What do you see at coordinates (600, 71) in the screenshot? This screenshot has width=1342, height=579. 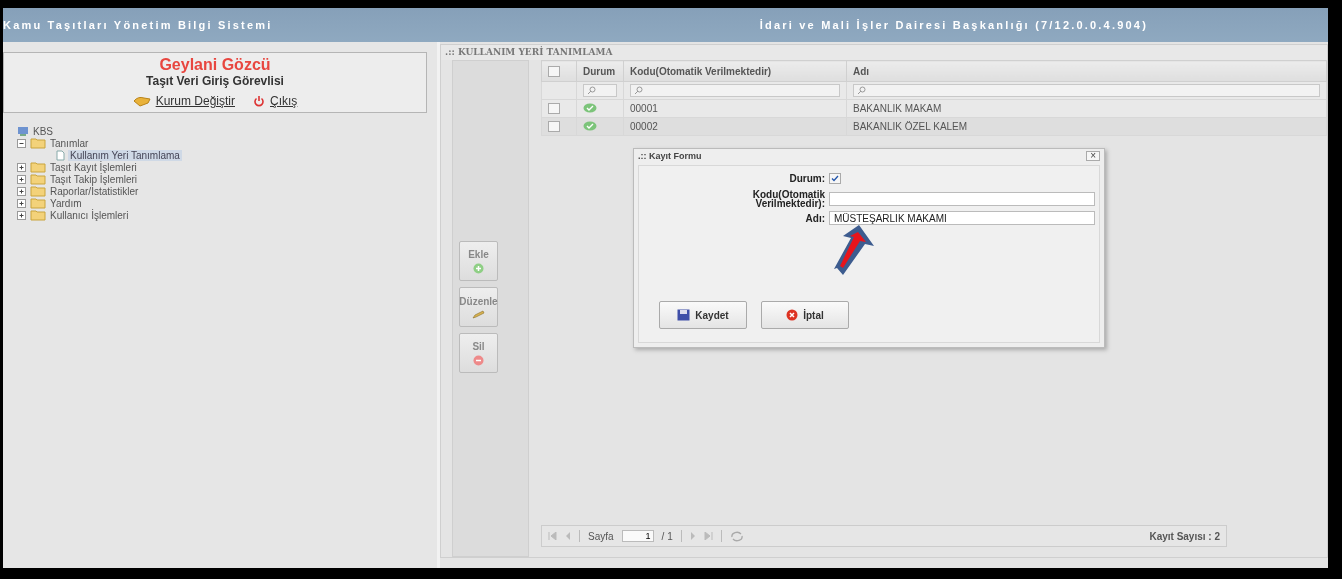 I see `column-header: Durum` at bounding box center [600, 71].